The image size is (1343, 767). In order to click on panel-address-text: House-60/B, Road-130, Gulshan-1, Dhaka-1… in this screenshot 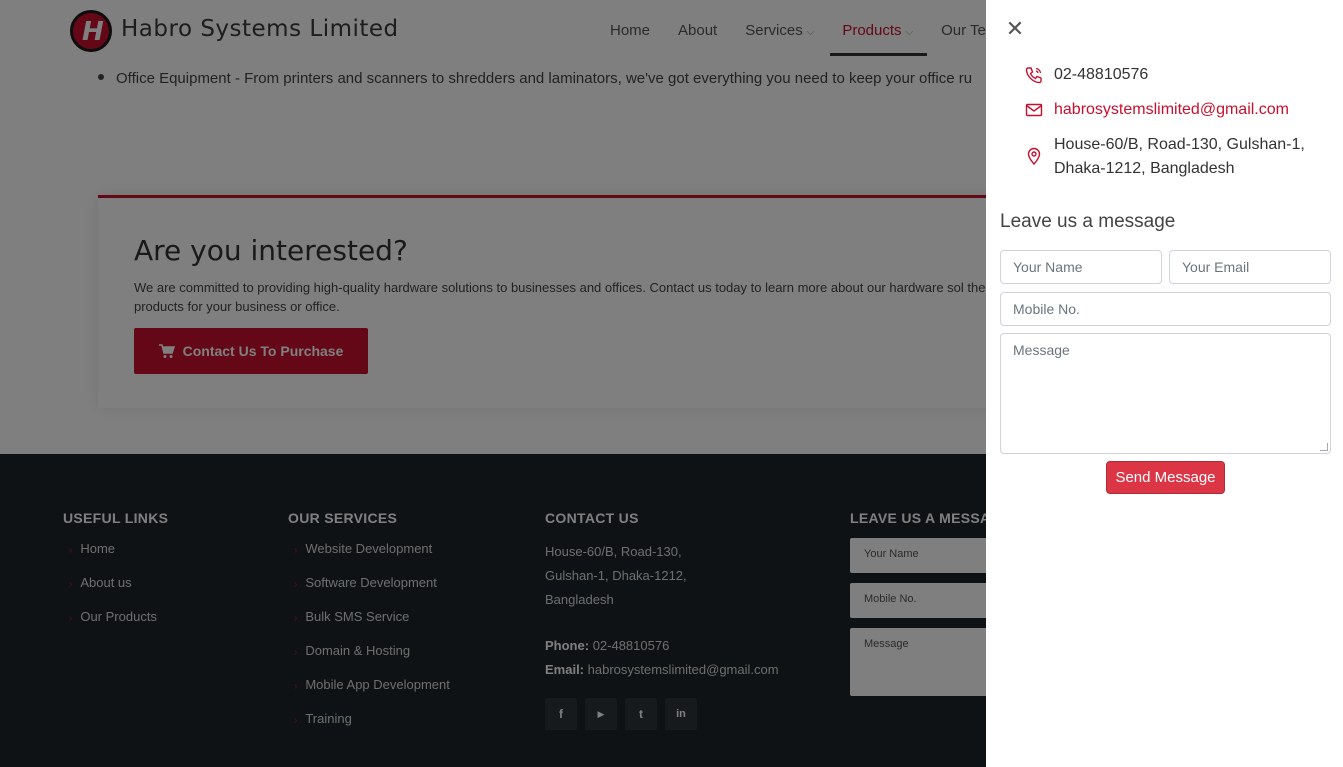, I will do `click(1179, 156)`.